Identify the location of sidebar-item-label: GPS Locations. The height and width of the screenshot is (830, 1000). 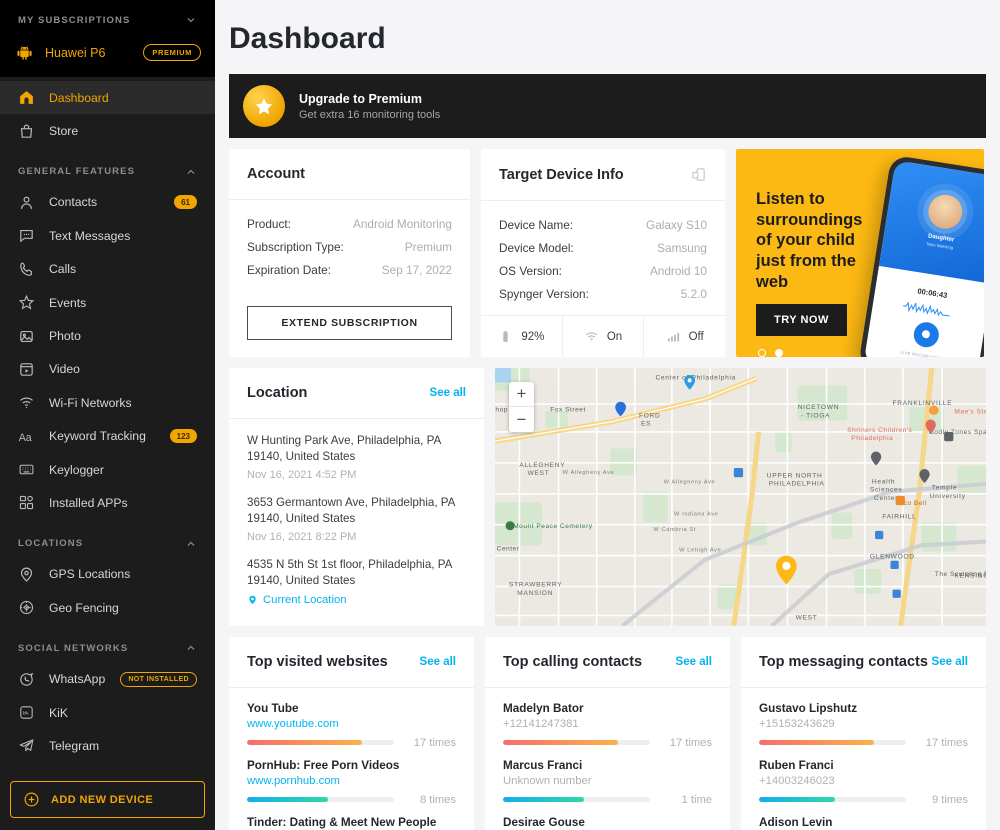
(90, 574).